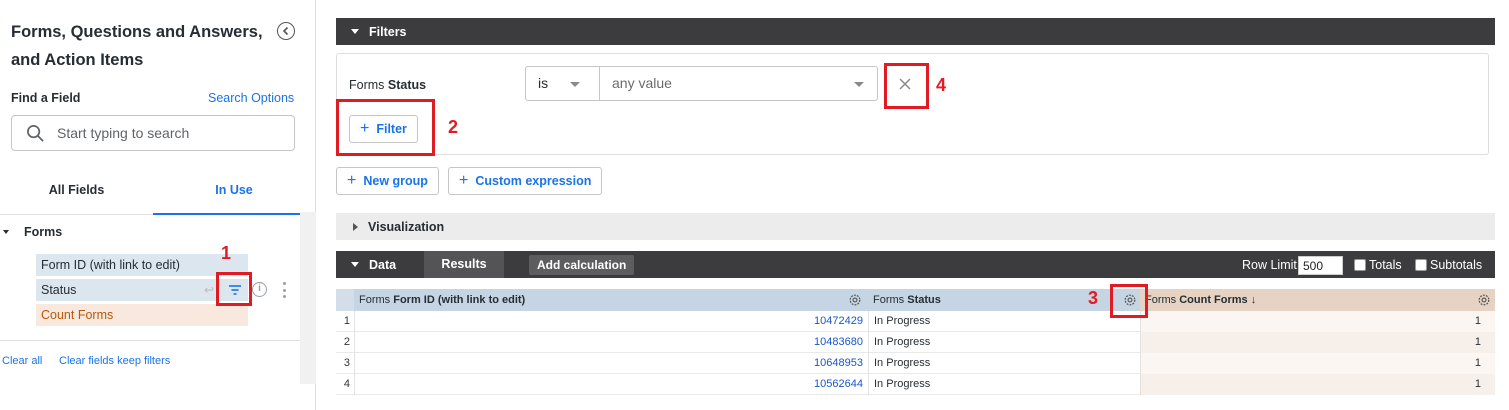 This screenshot has width=1509, height=410. What do you see at coordinates (611, 300) in the screenshot?
I see `column-header-form-id: Forms Form ID (with link to edit)` at bounding box center [611, 300].